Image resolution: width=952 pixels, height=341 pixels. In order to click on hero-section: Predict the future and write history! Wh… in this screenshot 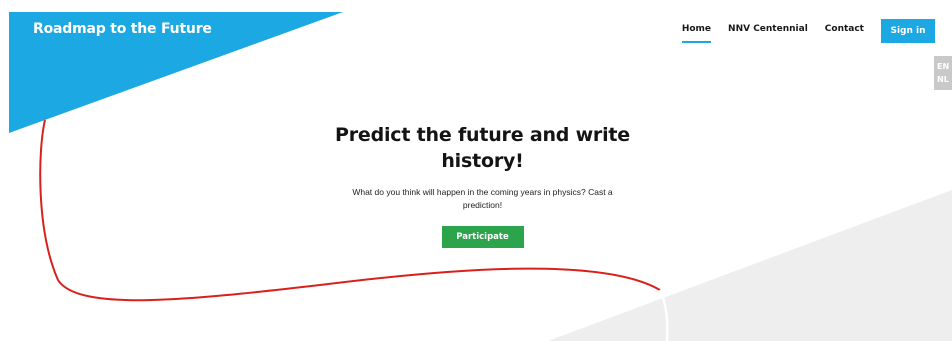, I will do `click(482, 185)`.